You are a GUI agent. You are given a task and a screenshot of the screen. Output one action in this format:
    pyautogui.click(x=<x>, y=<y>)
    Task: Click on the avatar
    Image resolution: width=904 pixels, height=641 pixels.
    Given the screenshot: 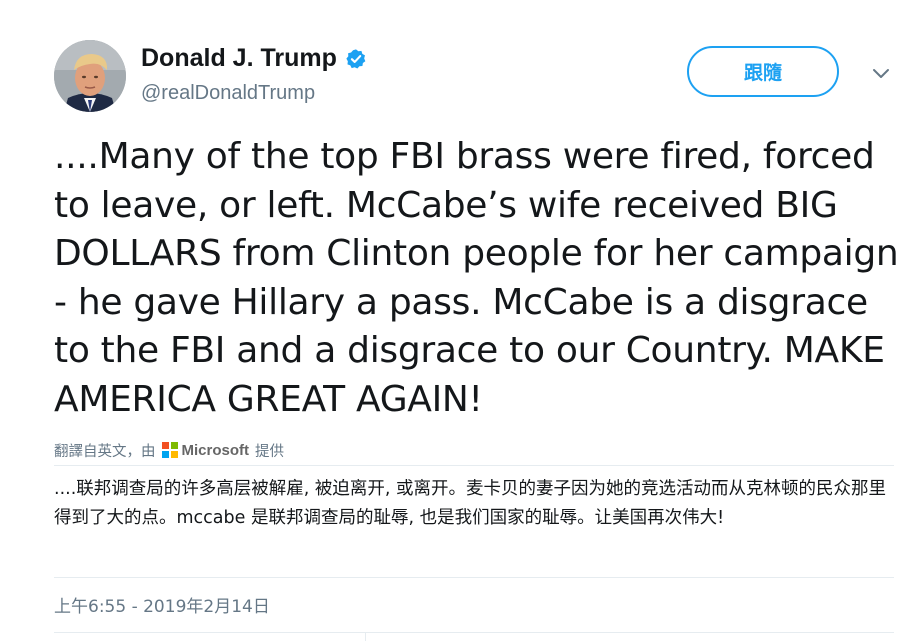 What is the action you would take?
    pyautogui.click(x=90, y=76)
    